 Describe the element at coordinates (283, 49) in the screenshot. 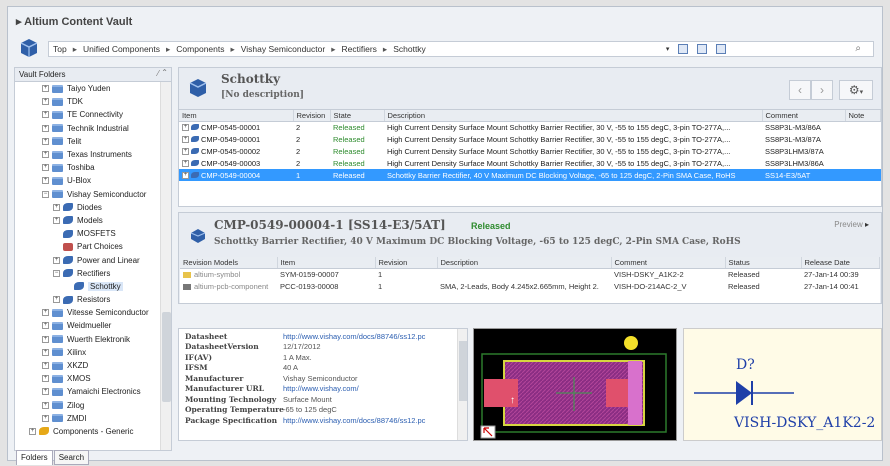

I see `breadcrumb-item: Vishay Semiconductor` at that location.